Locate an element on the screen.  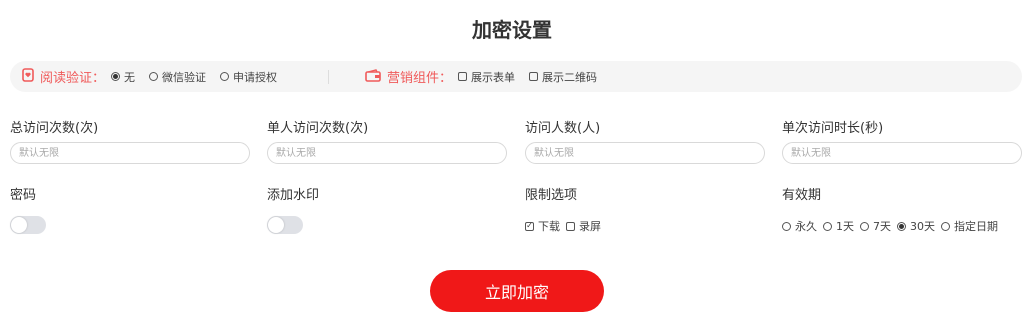
limits-label: 限制选项 is located at coordinates (551, 195).